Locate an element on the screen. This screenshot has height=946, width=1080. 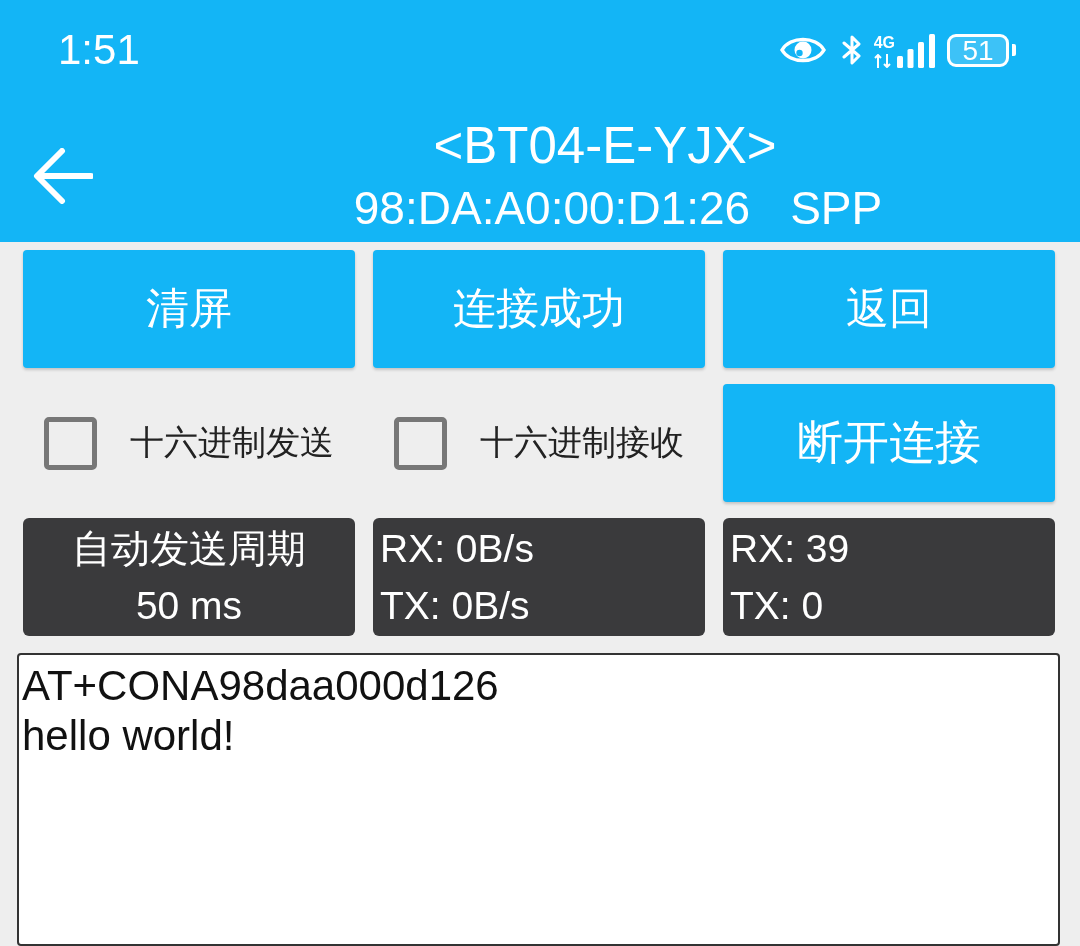
network-type-label: 4G is located at coordinates (884, 43).